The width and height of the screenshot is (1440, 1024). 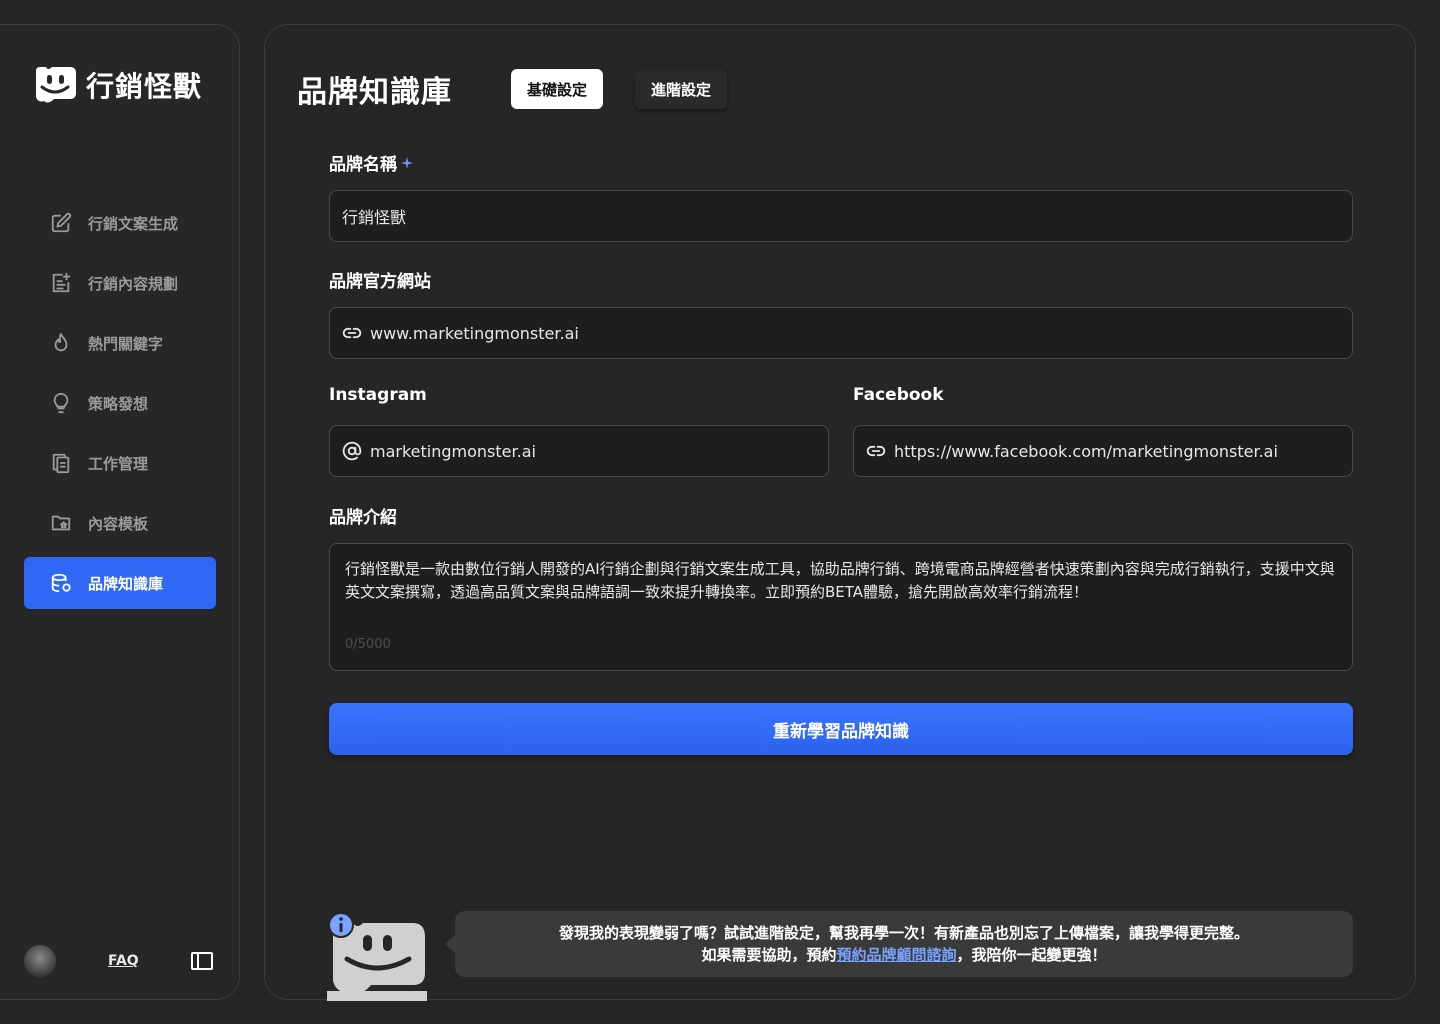 I want to click on relearn-brand-button: 重新學習品牌知識, so click(x=841, y=729).